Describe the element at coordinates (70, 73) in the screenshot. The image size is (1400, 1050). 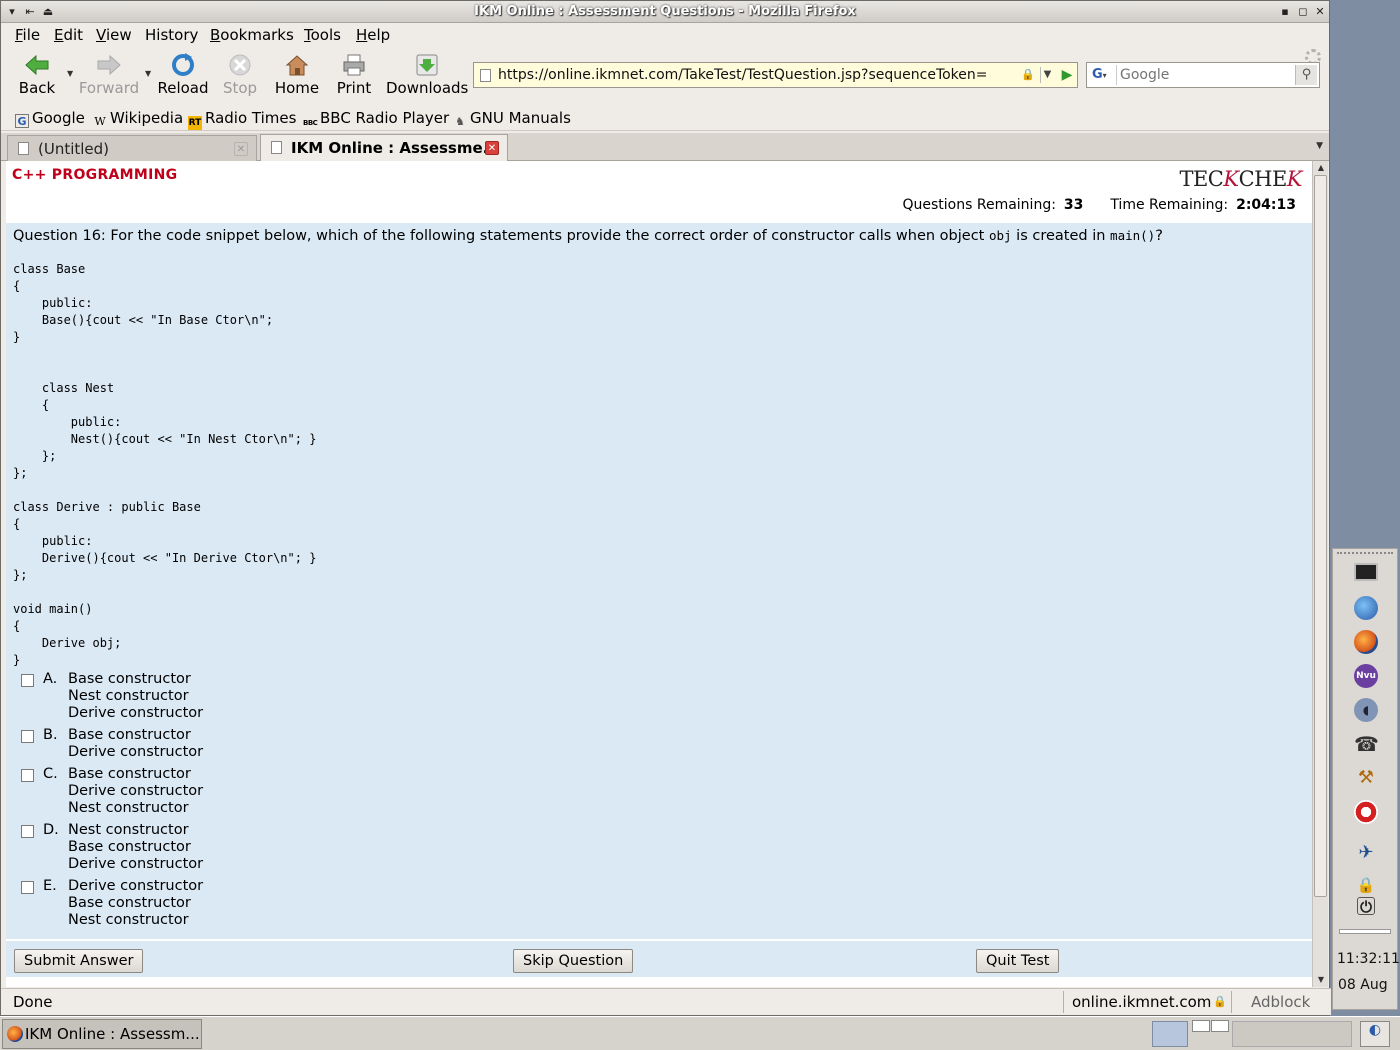
I see `back-history-dropdown-icon: ▼` at that location.